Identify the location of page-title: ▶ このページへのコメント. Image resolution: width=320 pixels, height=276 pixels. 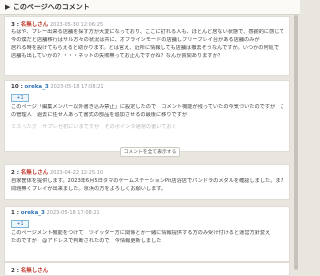
(47, 7).